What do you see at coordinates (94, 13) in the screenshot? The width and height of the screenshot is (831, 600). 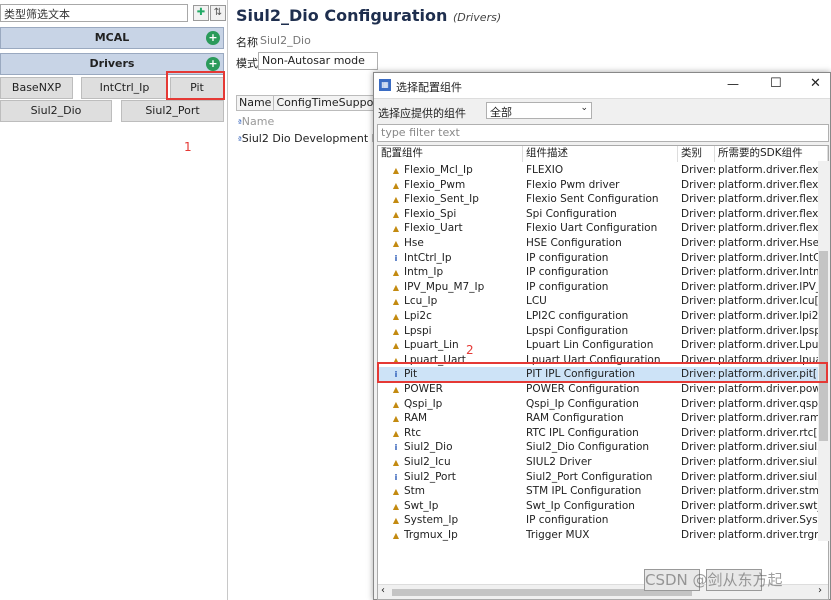 I see `type-filter-input: 类型筛选文本` at bounding box center [94, 13].